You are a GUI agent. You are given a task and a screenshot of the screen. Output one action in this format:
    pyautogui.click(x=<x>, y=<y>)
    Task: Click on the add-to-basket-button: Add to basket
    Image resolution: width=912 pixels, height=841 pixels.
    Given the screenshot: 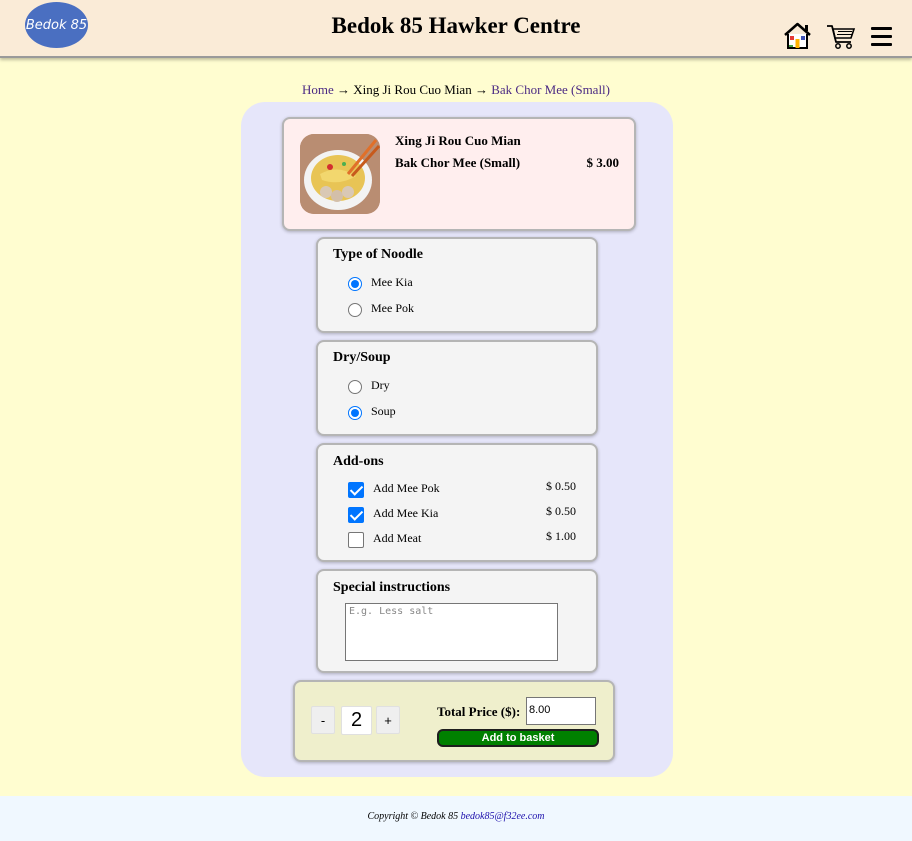 What is the action you would take?
    pyautogui.click(x=518, y=738)
    